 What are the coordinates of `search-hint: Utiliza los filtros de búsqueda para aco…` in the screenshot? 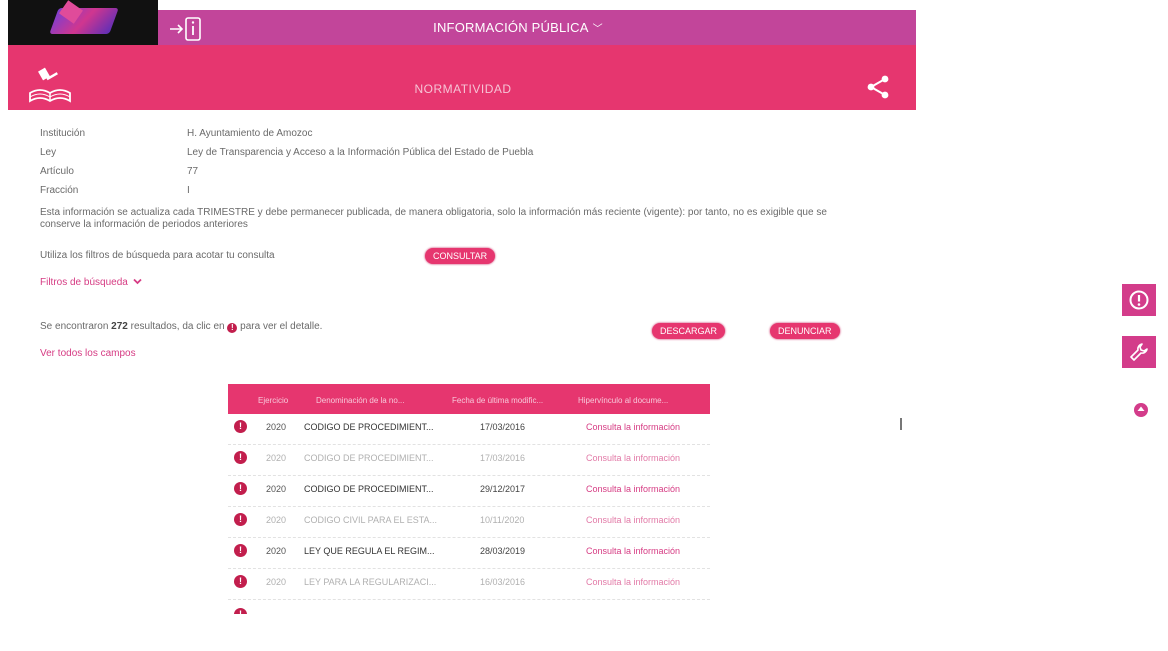 It's located at (157, 255).